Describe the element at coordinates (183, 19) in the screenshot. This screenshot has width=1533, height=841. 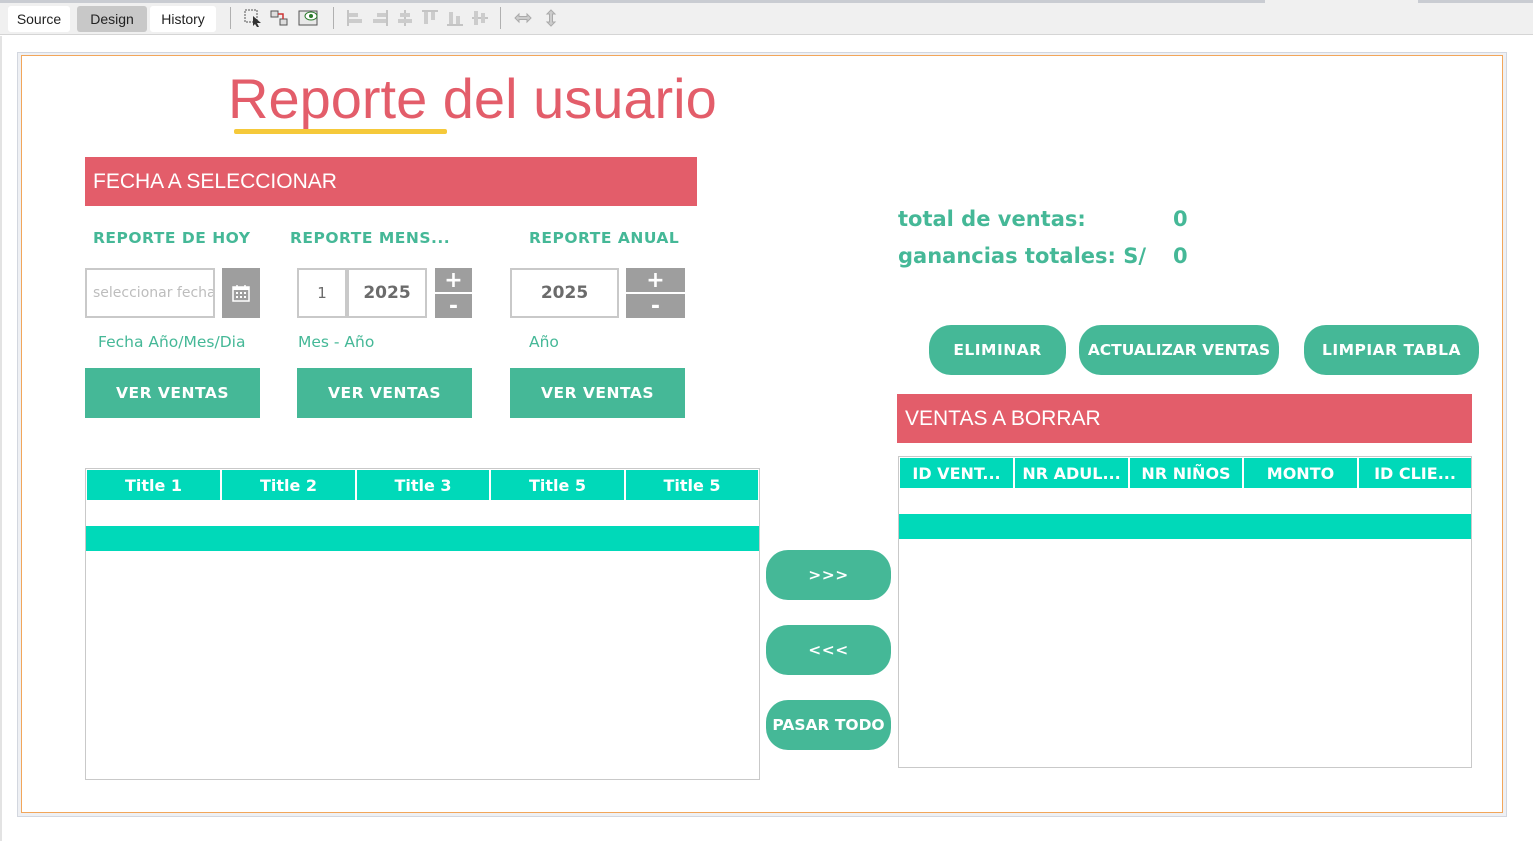
I see `tab-history: History` at that location.